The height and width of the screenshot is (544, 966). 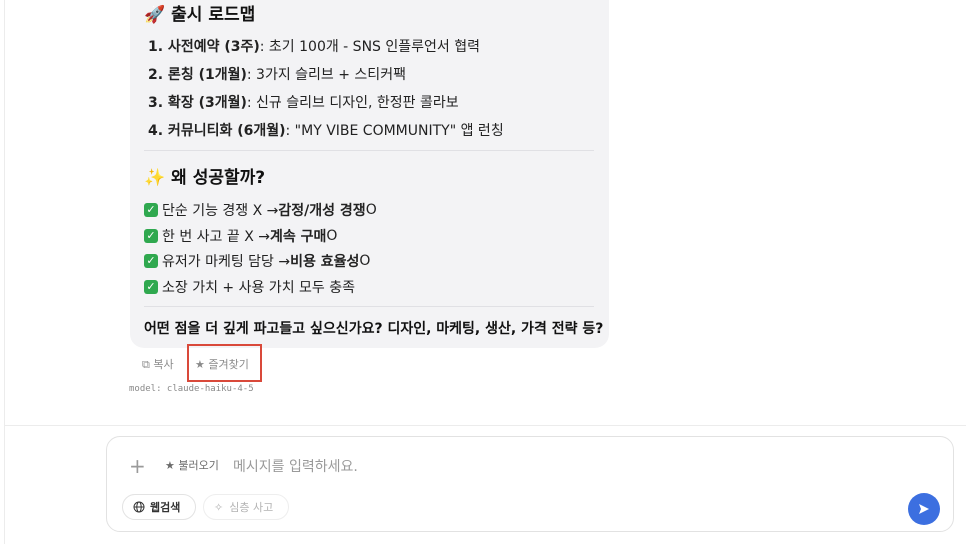 I want to click on plus-icon: +, so click(x=137, y=466).